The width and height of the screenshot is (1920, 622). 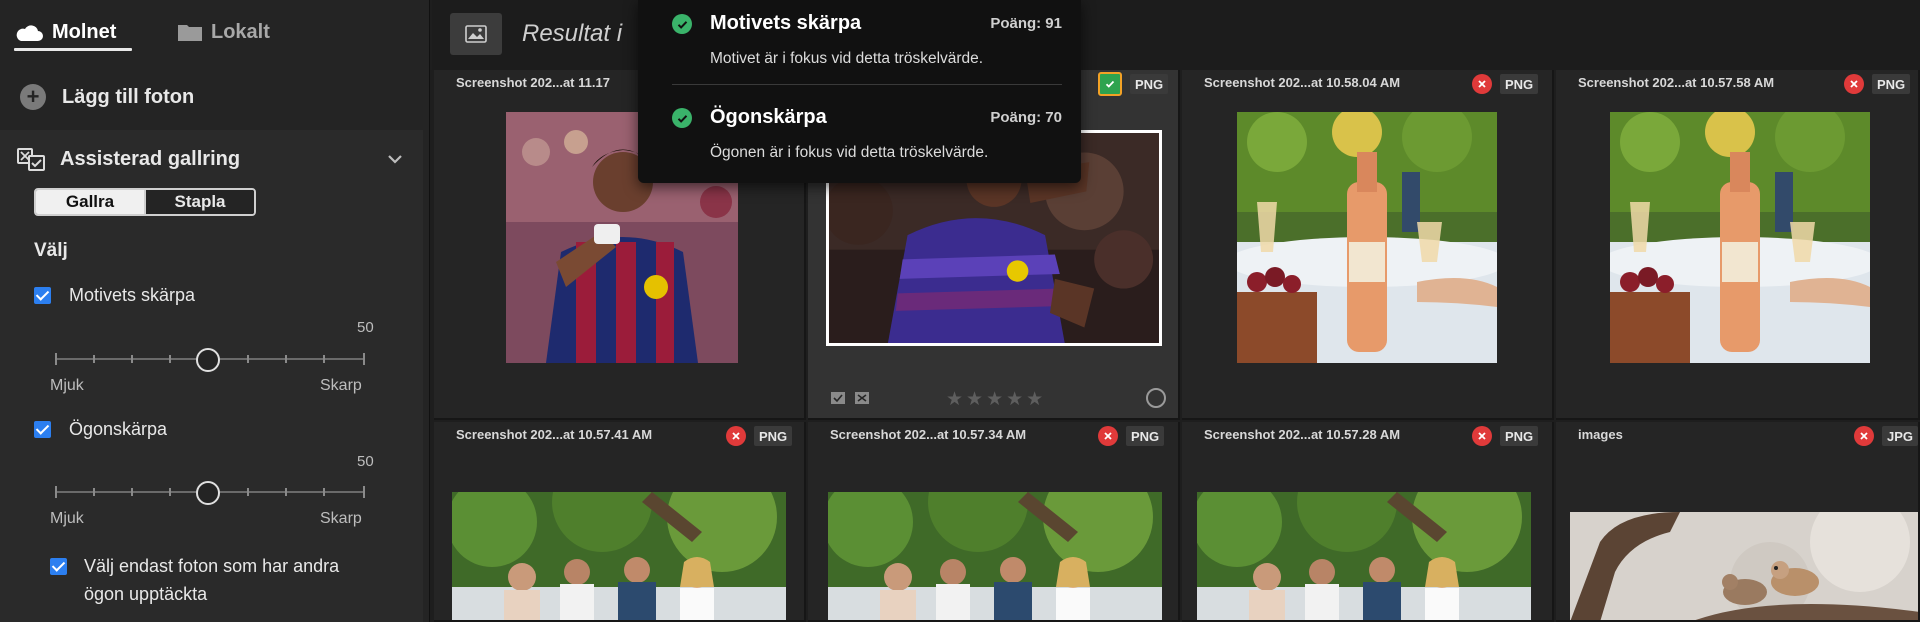 What do you see at coordinates (118, 429) in the screenshot?
I see `eye-sharpness-label: Ögonskärpa` at bounding box center [118, 429].